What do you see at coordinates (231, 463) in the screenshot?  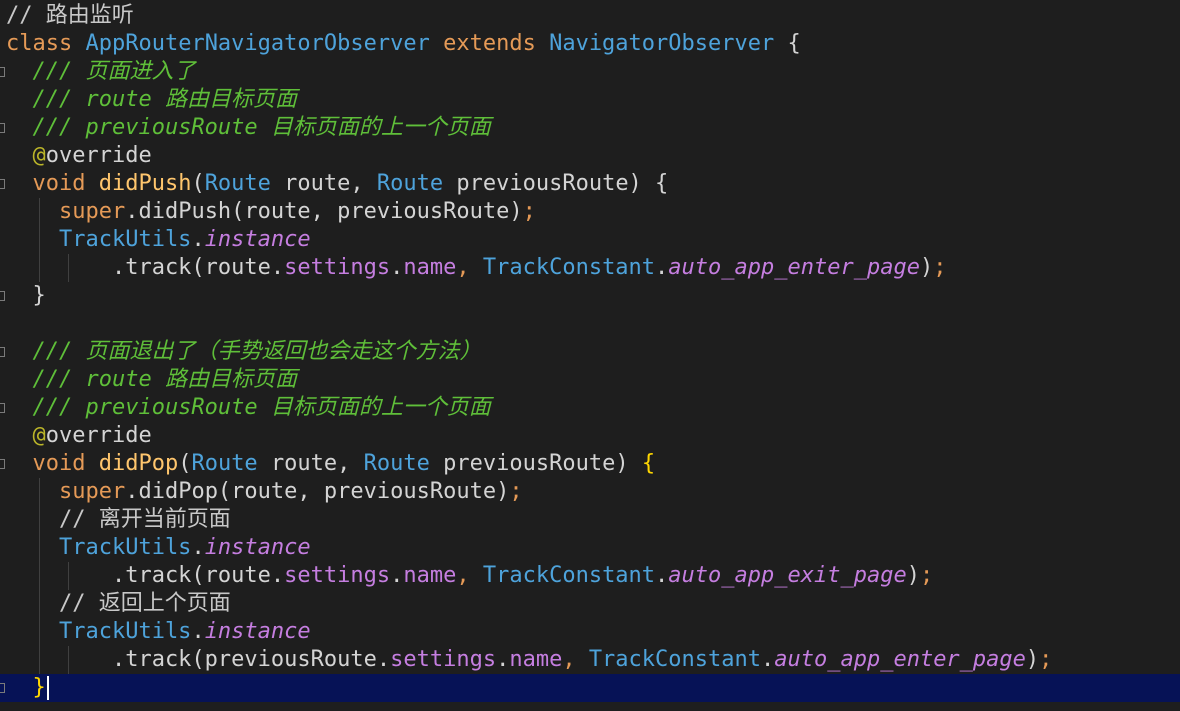 I see `code-token: Route` at bounding box center [231, 463].